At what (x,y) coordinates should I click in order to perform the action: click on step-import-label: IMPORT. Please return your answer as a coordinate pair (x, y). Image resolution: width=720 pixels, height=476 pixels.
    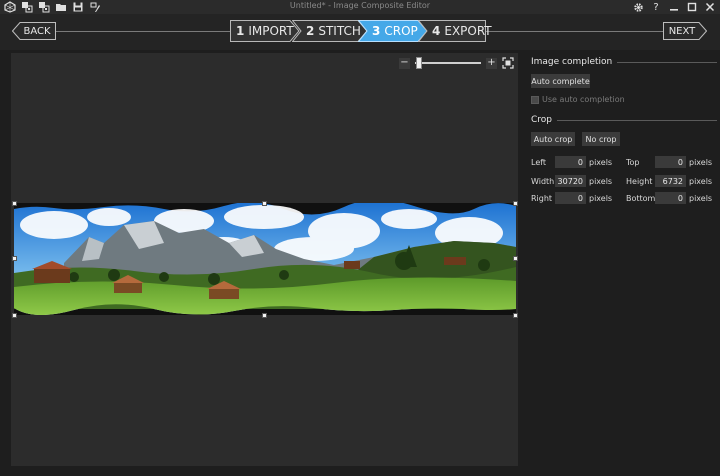
    Looking at the image, I should click on (271, 31).